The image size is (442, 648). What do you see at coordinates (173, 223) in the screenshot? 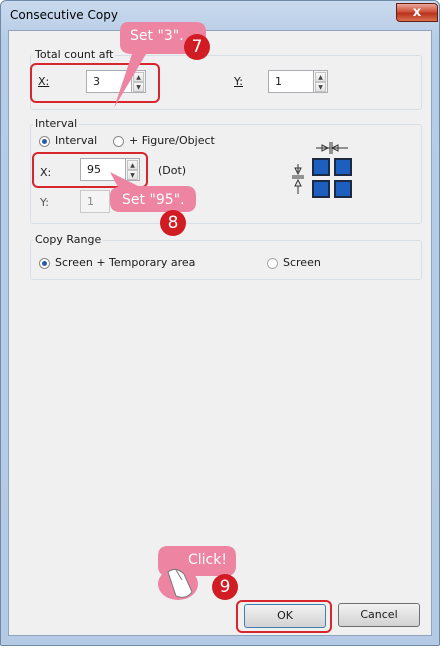
I see `step8-number-badge: 8` at bounding box center [173, 223].